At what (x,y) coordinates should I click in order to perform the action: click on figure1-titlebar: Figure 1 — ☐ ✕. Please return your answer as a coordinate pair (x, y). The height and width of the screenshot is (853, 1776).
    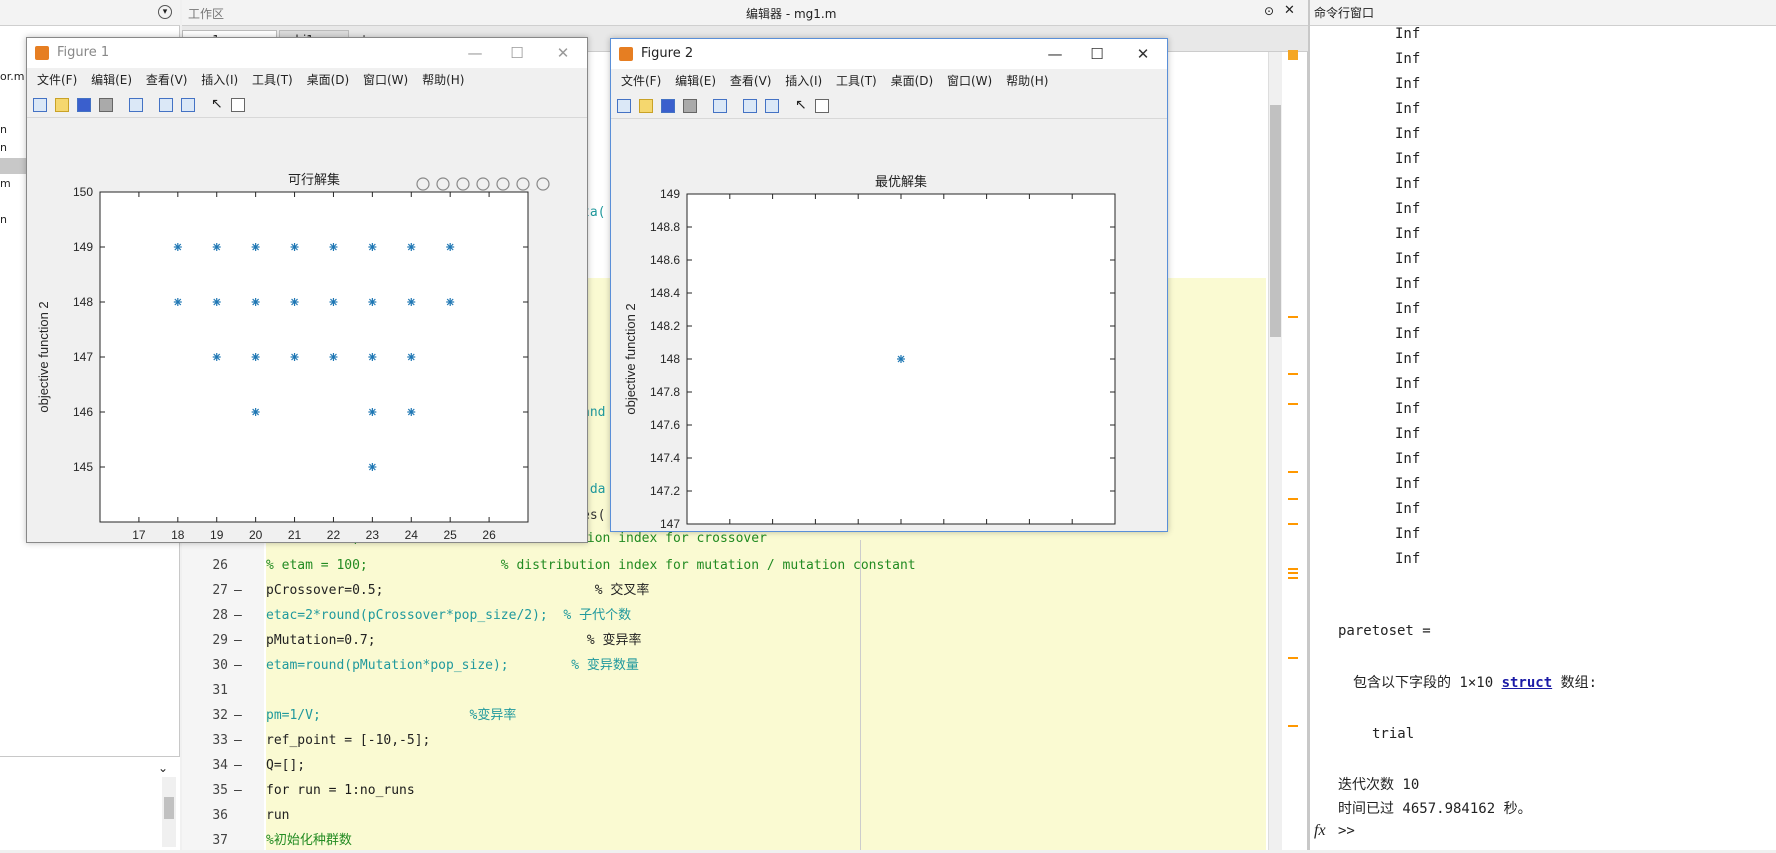
    Looking at the image, I should click on (307, 53).